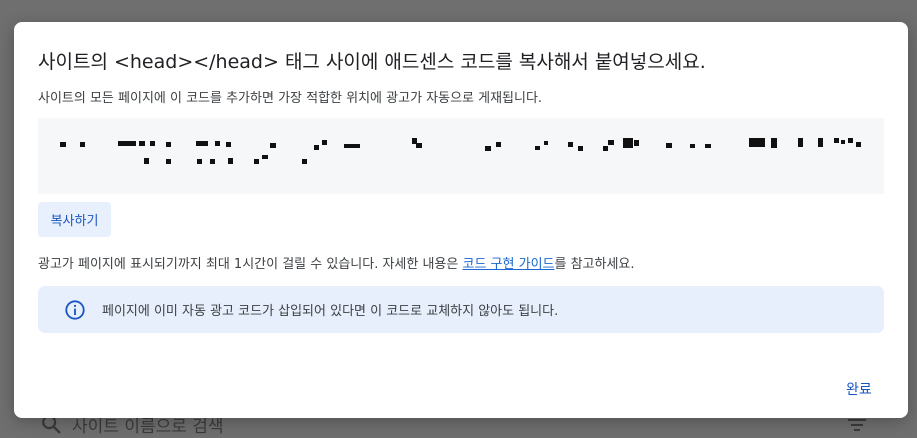  Describe the element at coordinates (75, 309) in the screenshot. I see `info-circle-icon` at that location.